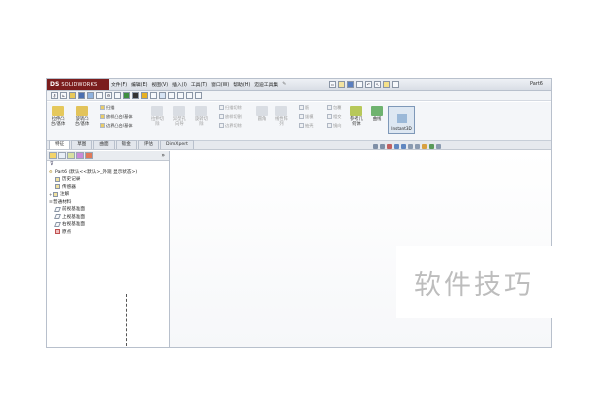 The width and height of the screenshot is (600, 400). What do you see at coordinates (299, 96) in the screenshot?
I see `secondary-toolbar: ⚷ ⊾ ⚙` at bounding box center [299, 96].